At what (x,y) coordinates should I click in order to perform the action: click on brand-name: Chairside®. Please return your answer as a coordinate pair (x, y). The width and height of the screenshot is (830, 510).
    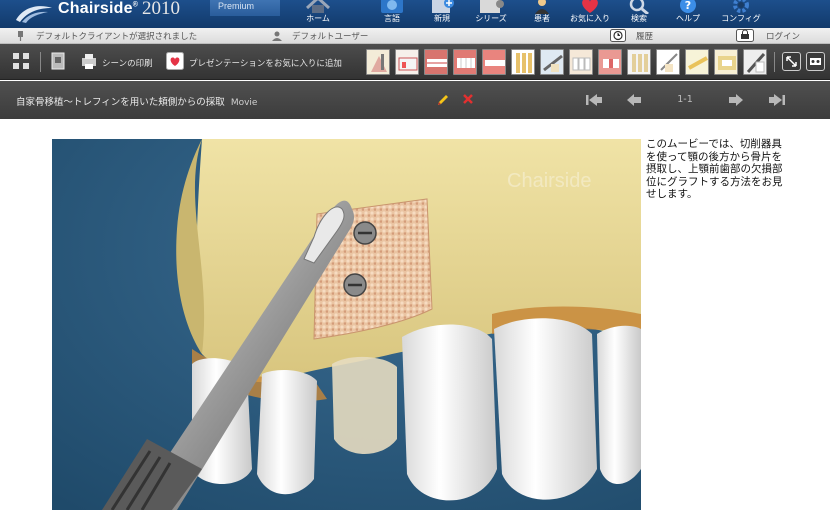
    Looking at the image, I should click on (98, 8).